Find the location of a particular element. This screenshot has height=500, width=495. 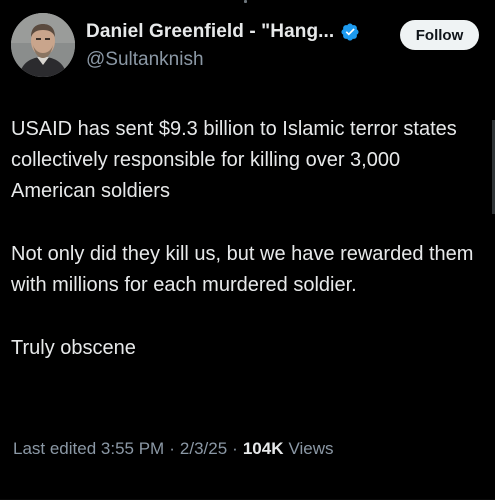

author-handle: @Sultanknish is located at coordinates (145, 60).